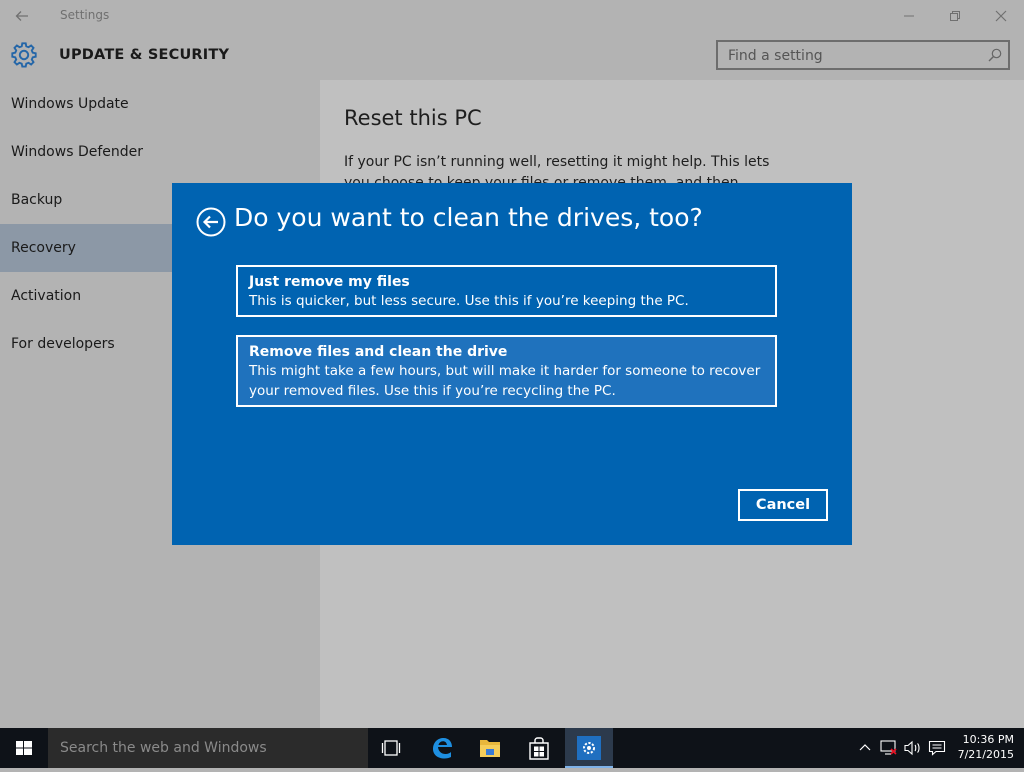 The image size is (1024, 772). Describe the element at coordinates (378, 352) in the screenshot. I see `option-title: Remove files and clean the drive` at that location.